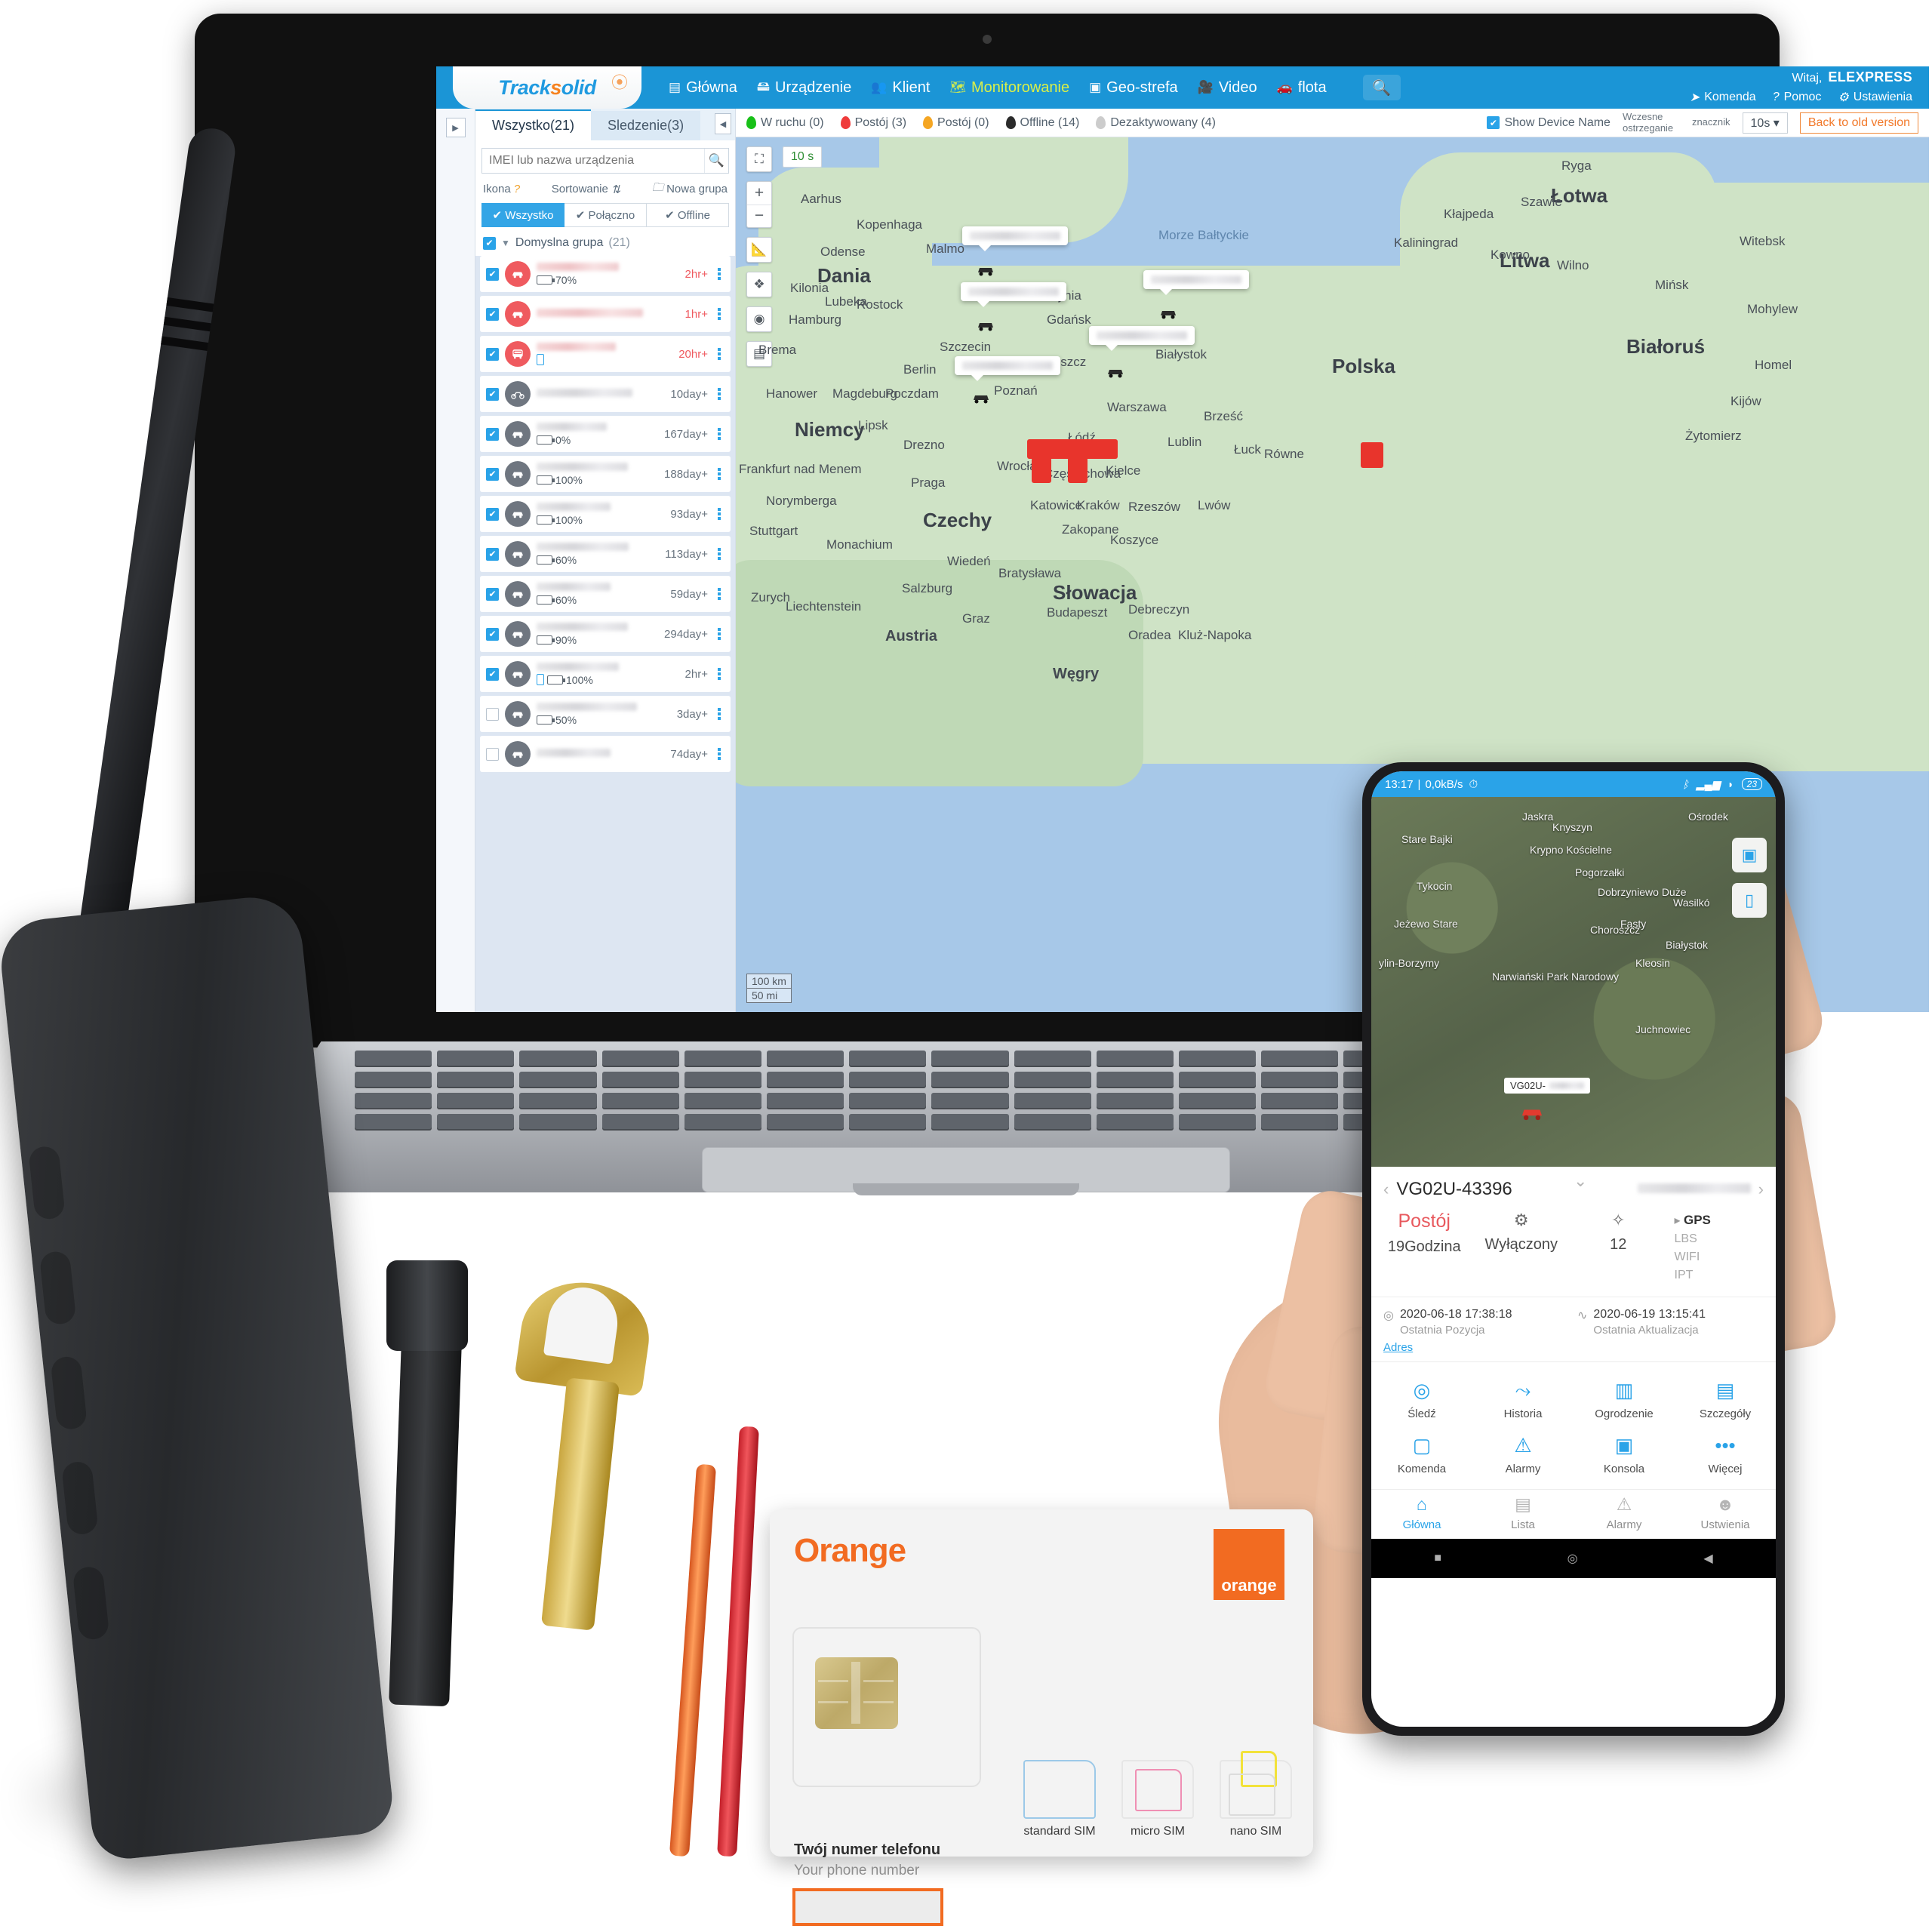 The height and width of the screenshot is (1932, 1932). I want to click on phone-tab-lista: ▤ Lista, so click(1523, 1514).